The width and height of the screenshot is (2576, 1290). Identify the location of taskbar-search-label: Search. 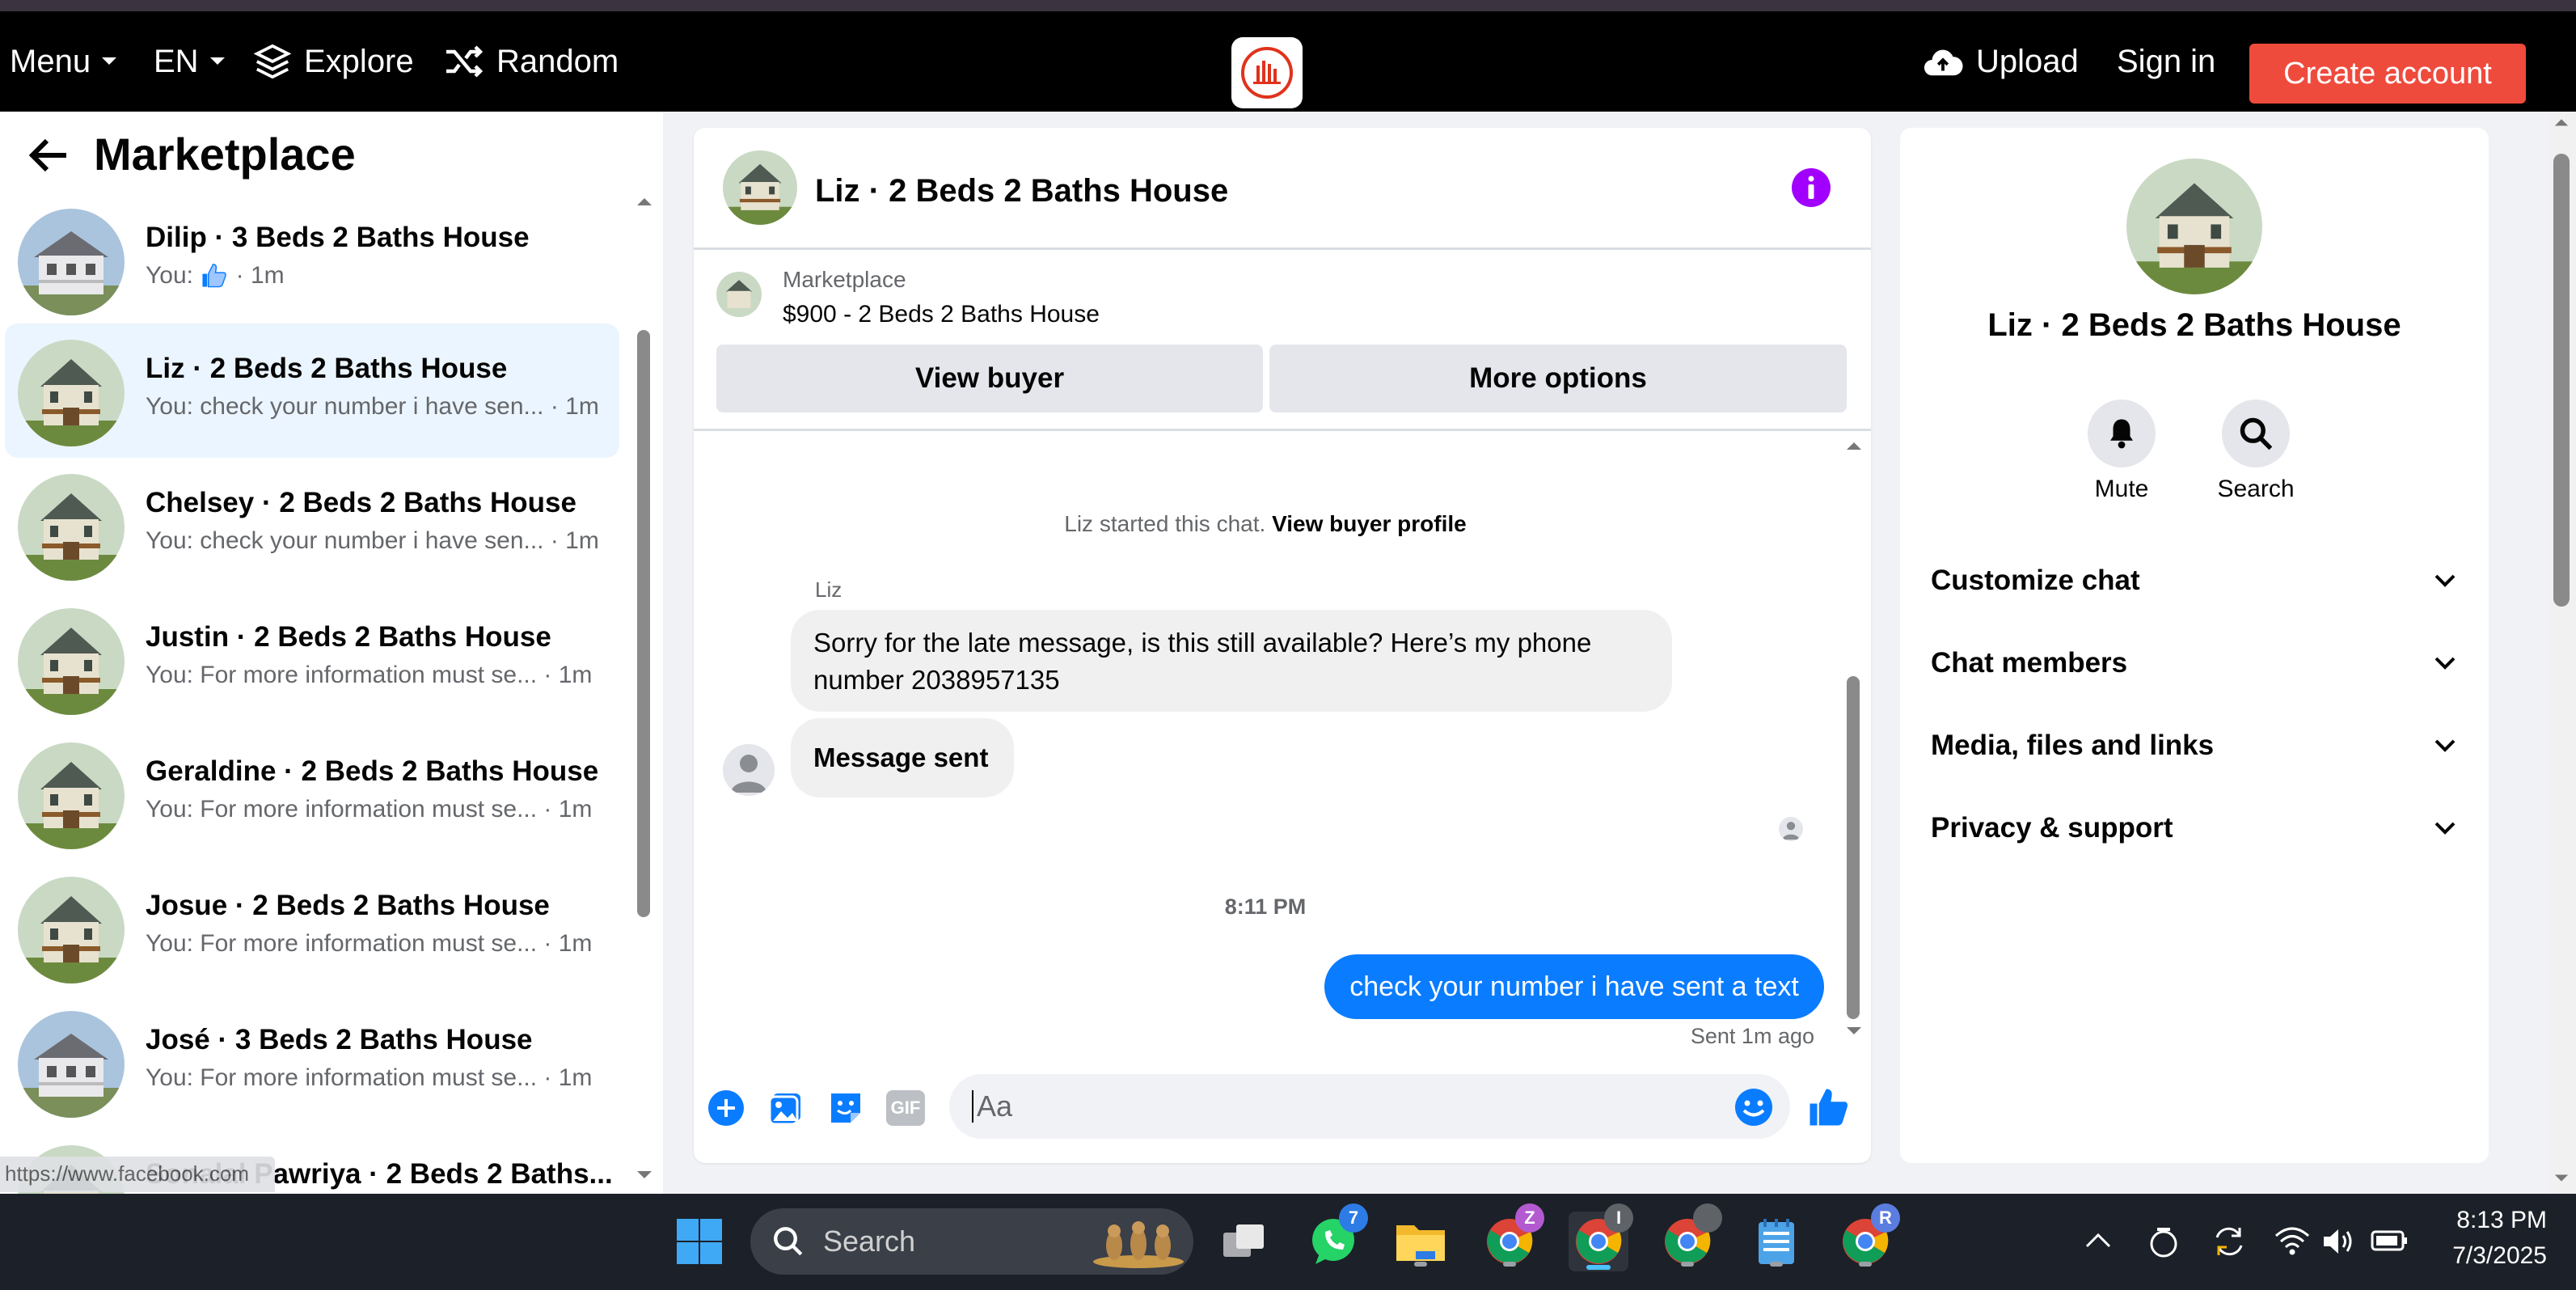
(869, 1241).